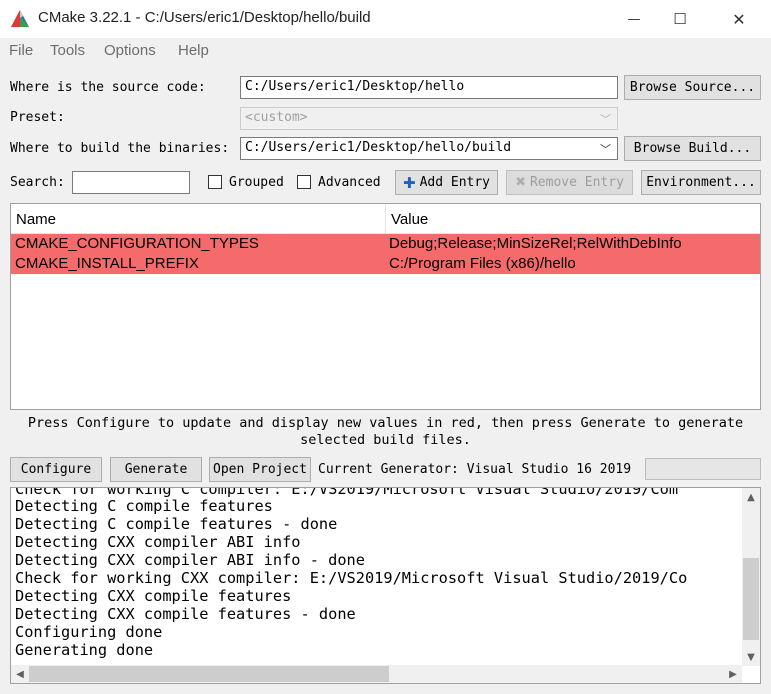 This screenshot has width=771, height=694. I want to click on grouped-label: Grouped, so click(256, 182).